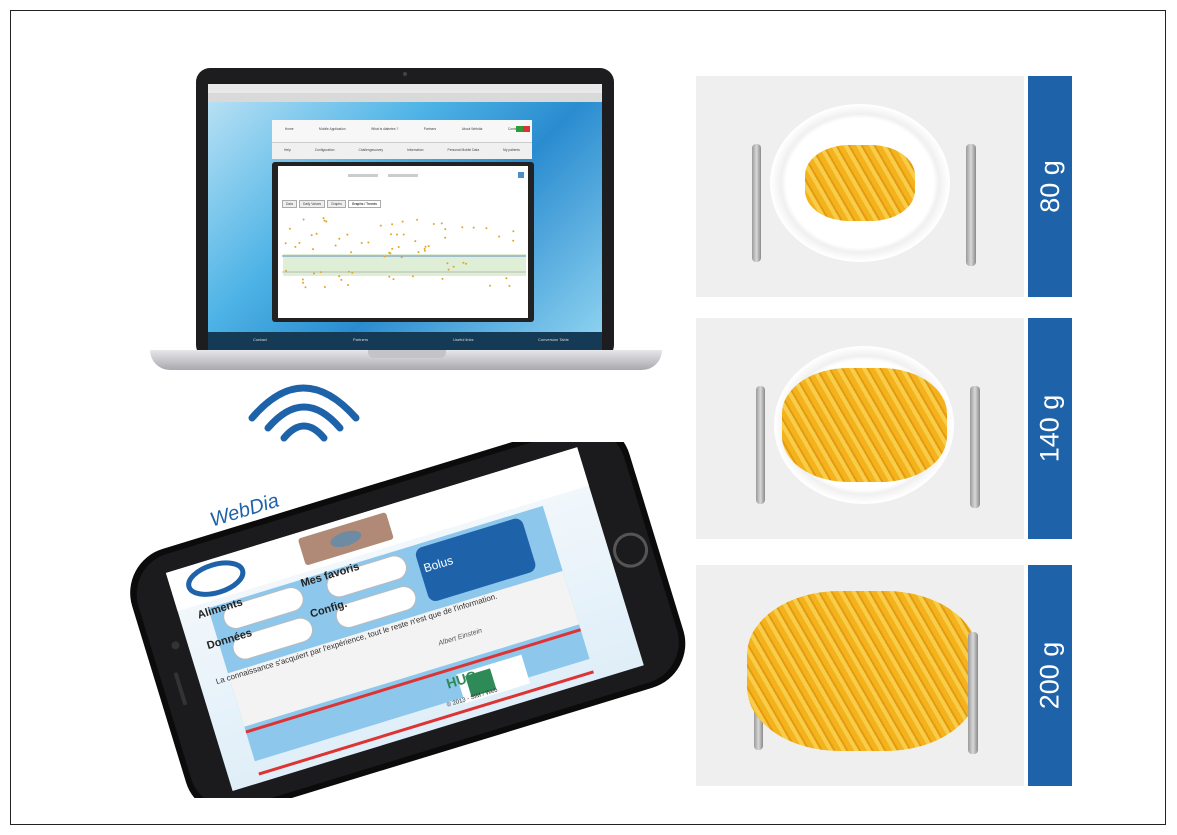 The height and width of the screenshot is (835, 1177). Describe the element at coordinates (472, 698) in the screenshot. I see `copyright-text: © 2013 - SIM / Web` at that location.